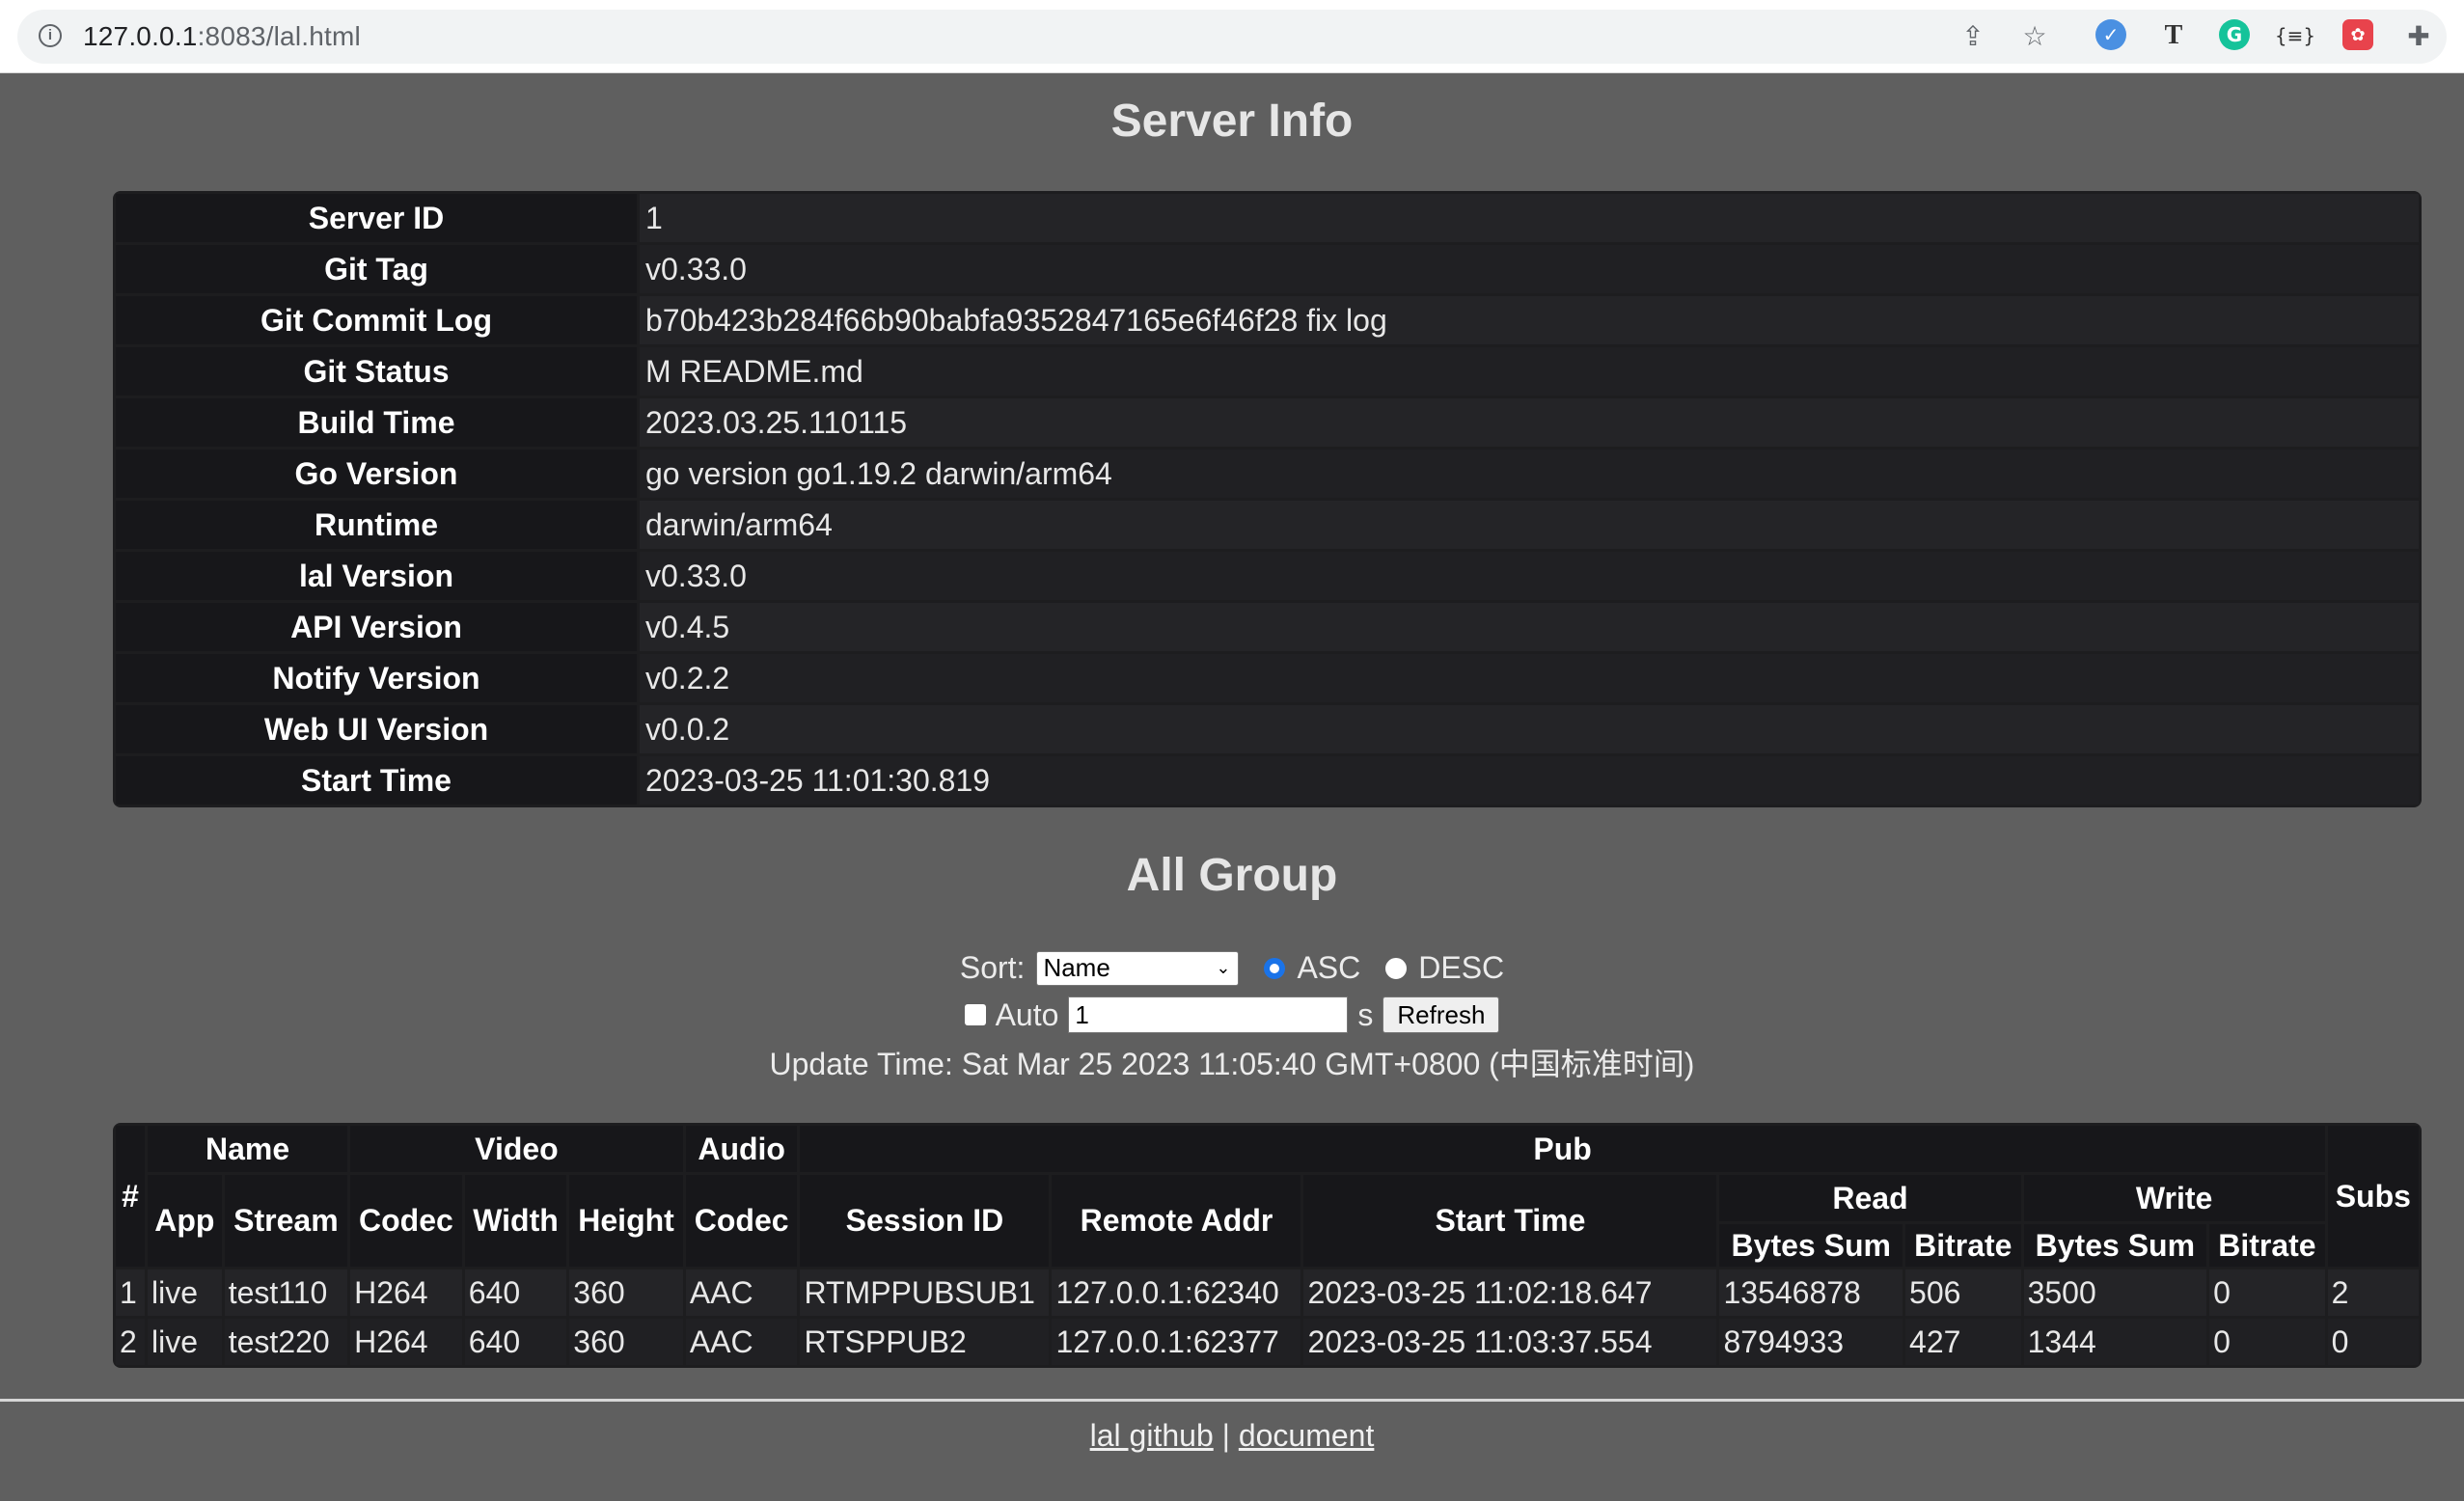  I want to click on url-text: 127.0.0.1:8083/lal.html, so click(222, 36).